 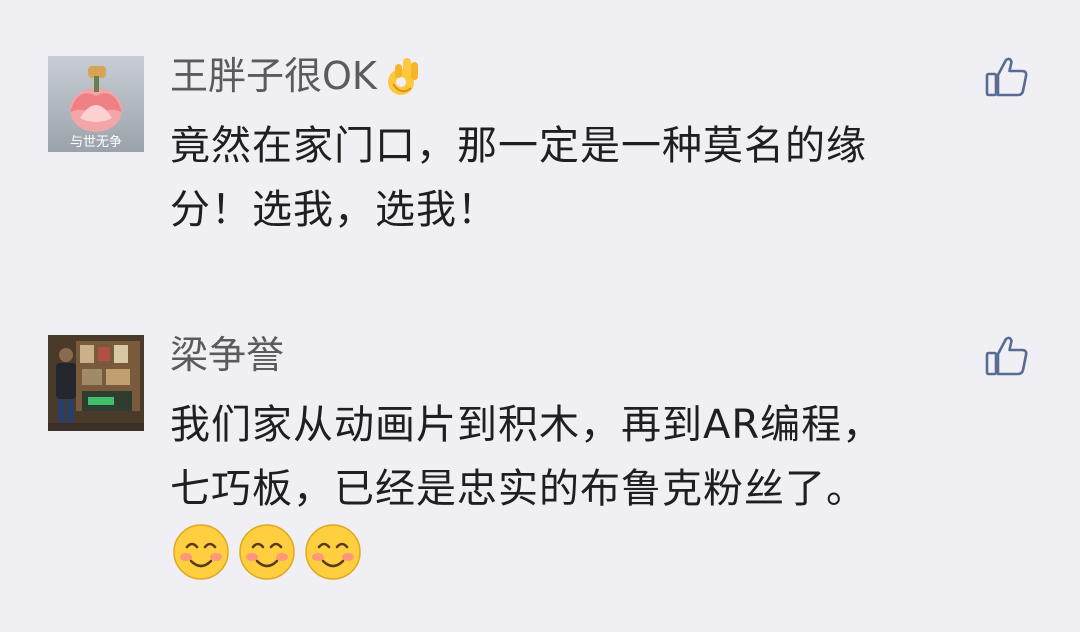 I want to click on avatar-shop-photo, so click(x=96, y=383).